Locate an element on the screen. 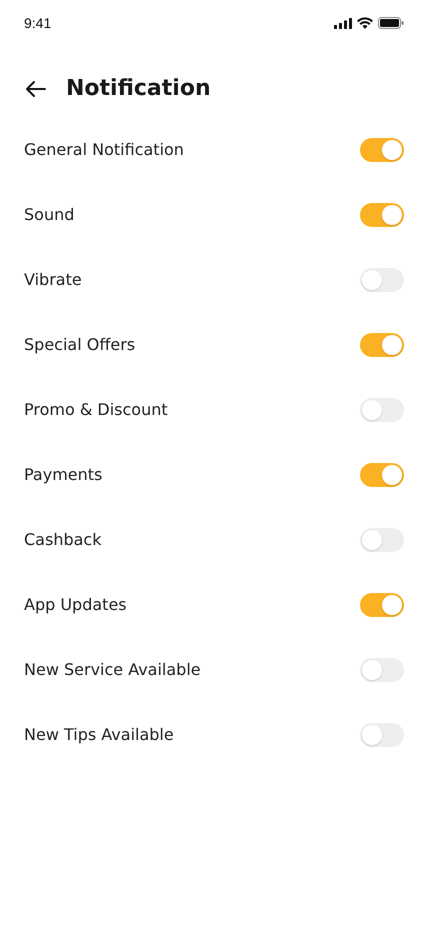  battery-icon is located at coordinates (391, 23).